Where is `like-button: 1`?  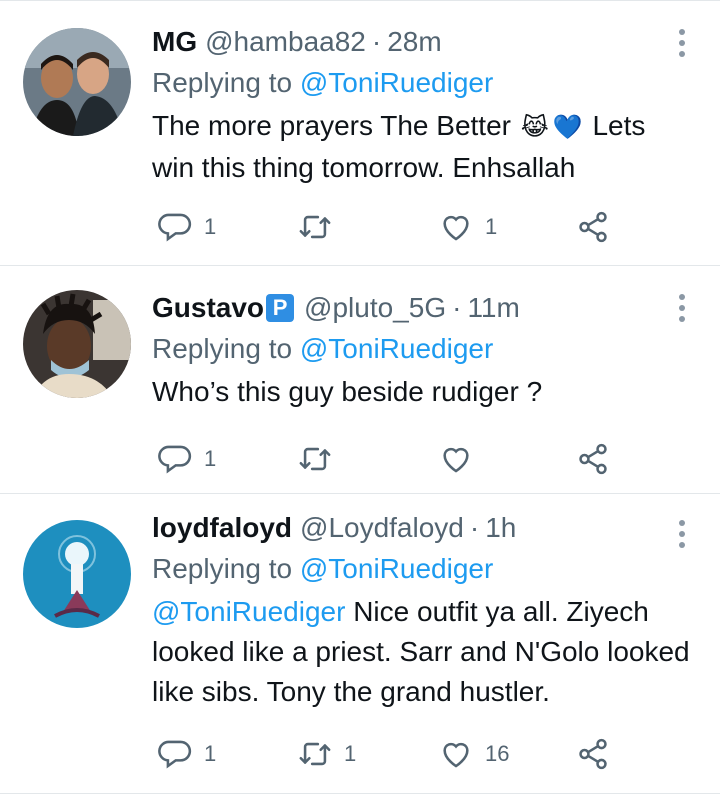
like-button: 1 is located at coordinates (468, 227).